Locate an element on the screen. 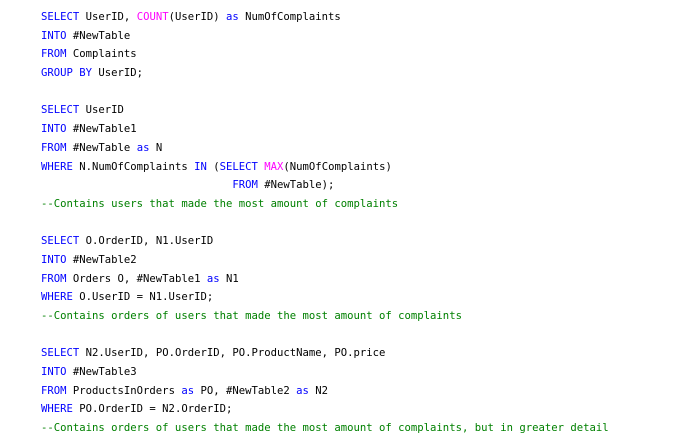  sql-text: #NewTable2 is located at coordinates (101, 259).